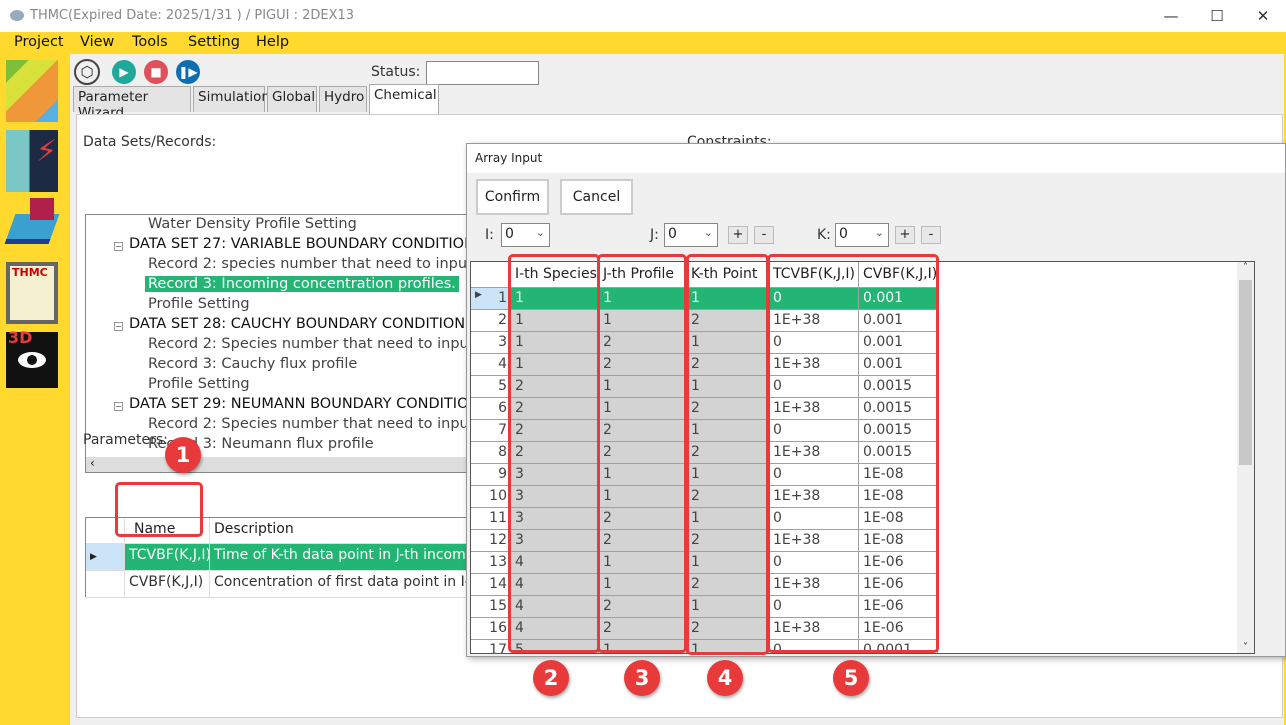 This screenshot has width=1286, height=725. What do you see at coordinates (491, 387) in the screenshot?
I see `row-header: 5` at bounding box center [491, 387].